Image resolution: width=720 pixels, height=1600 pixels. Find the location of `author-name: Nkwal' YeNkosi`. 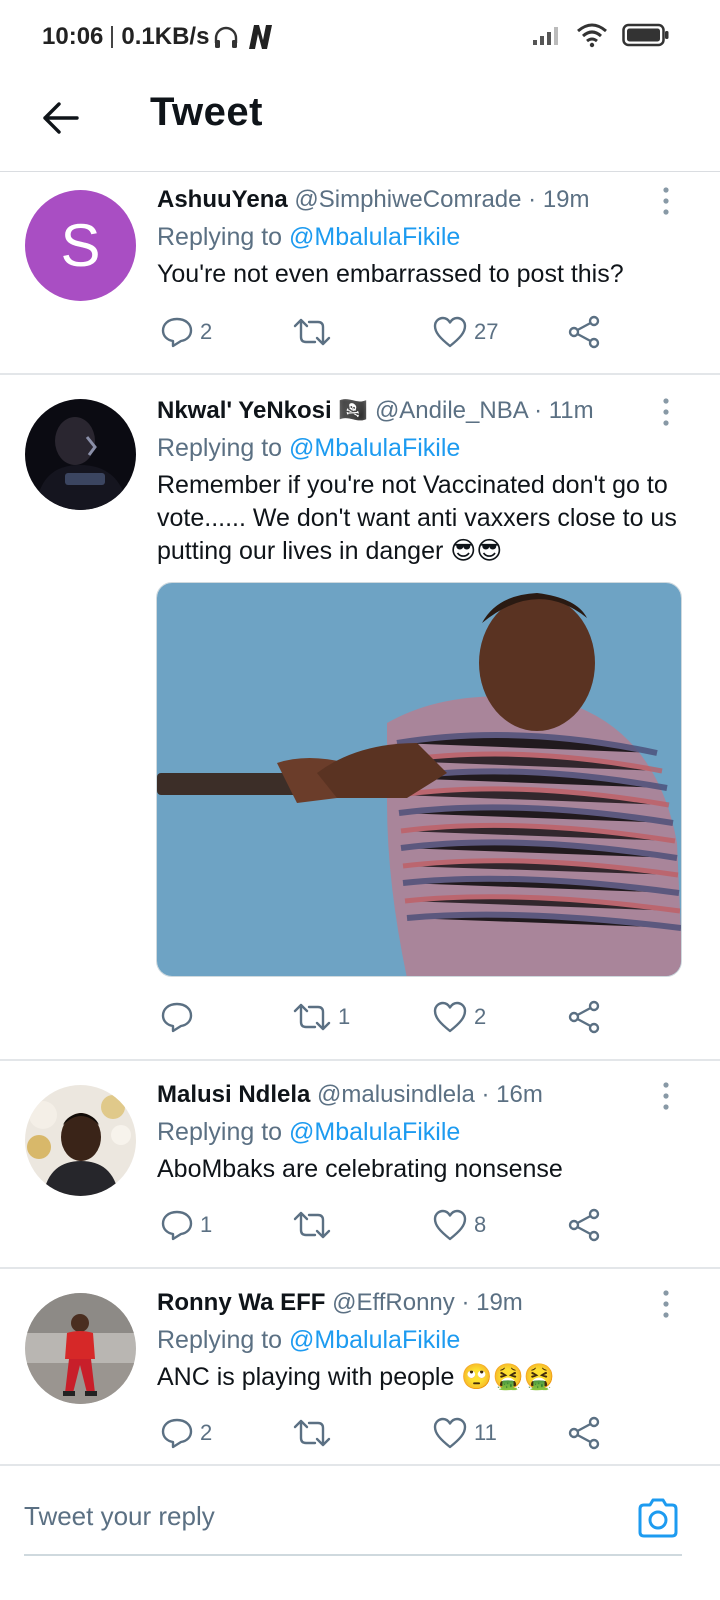

author-name: Nkwal' YeNkosi is located at coordinates (244, 410).